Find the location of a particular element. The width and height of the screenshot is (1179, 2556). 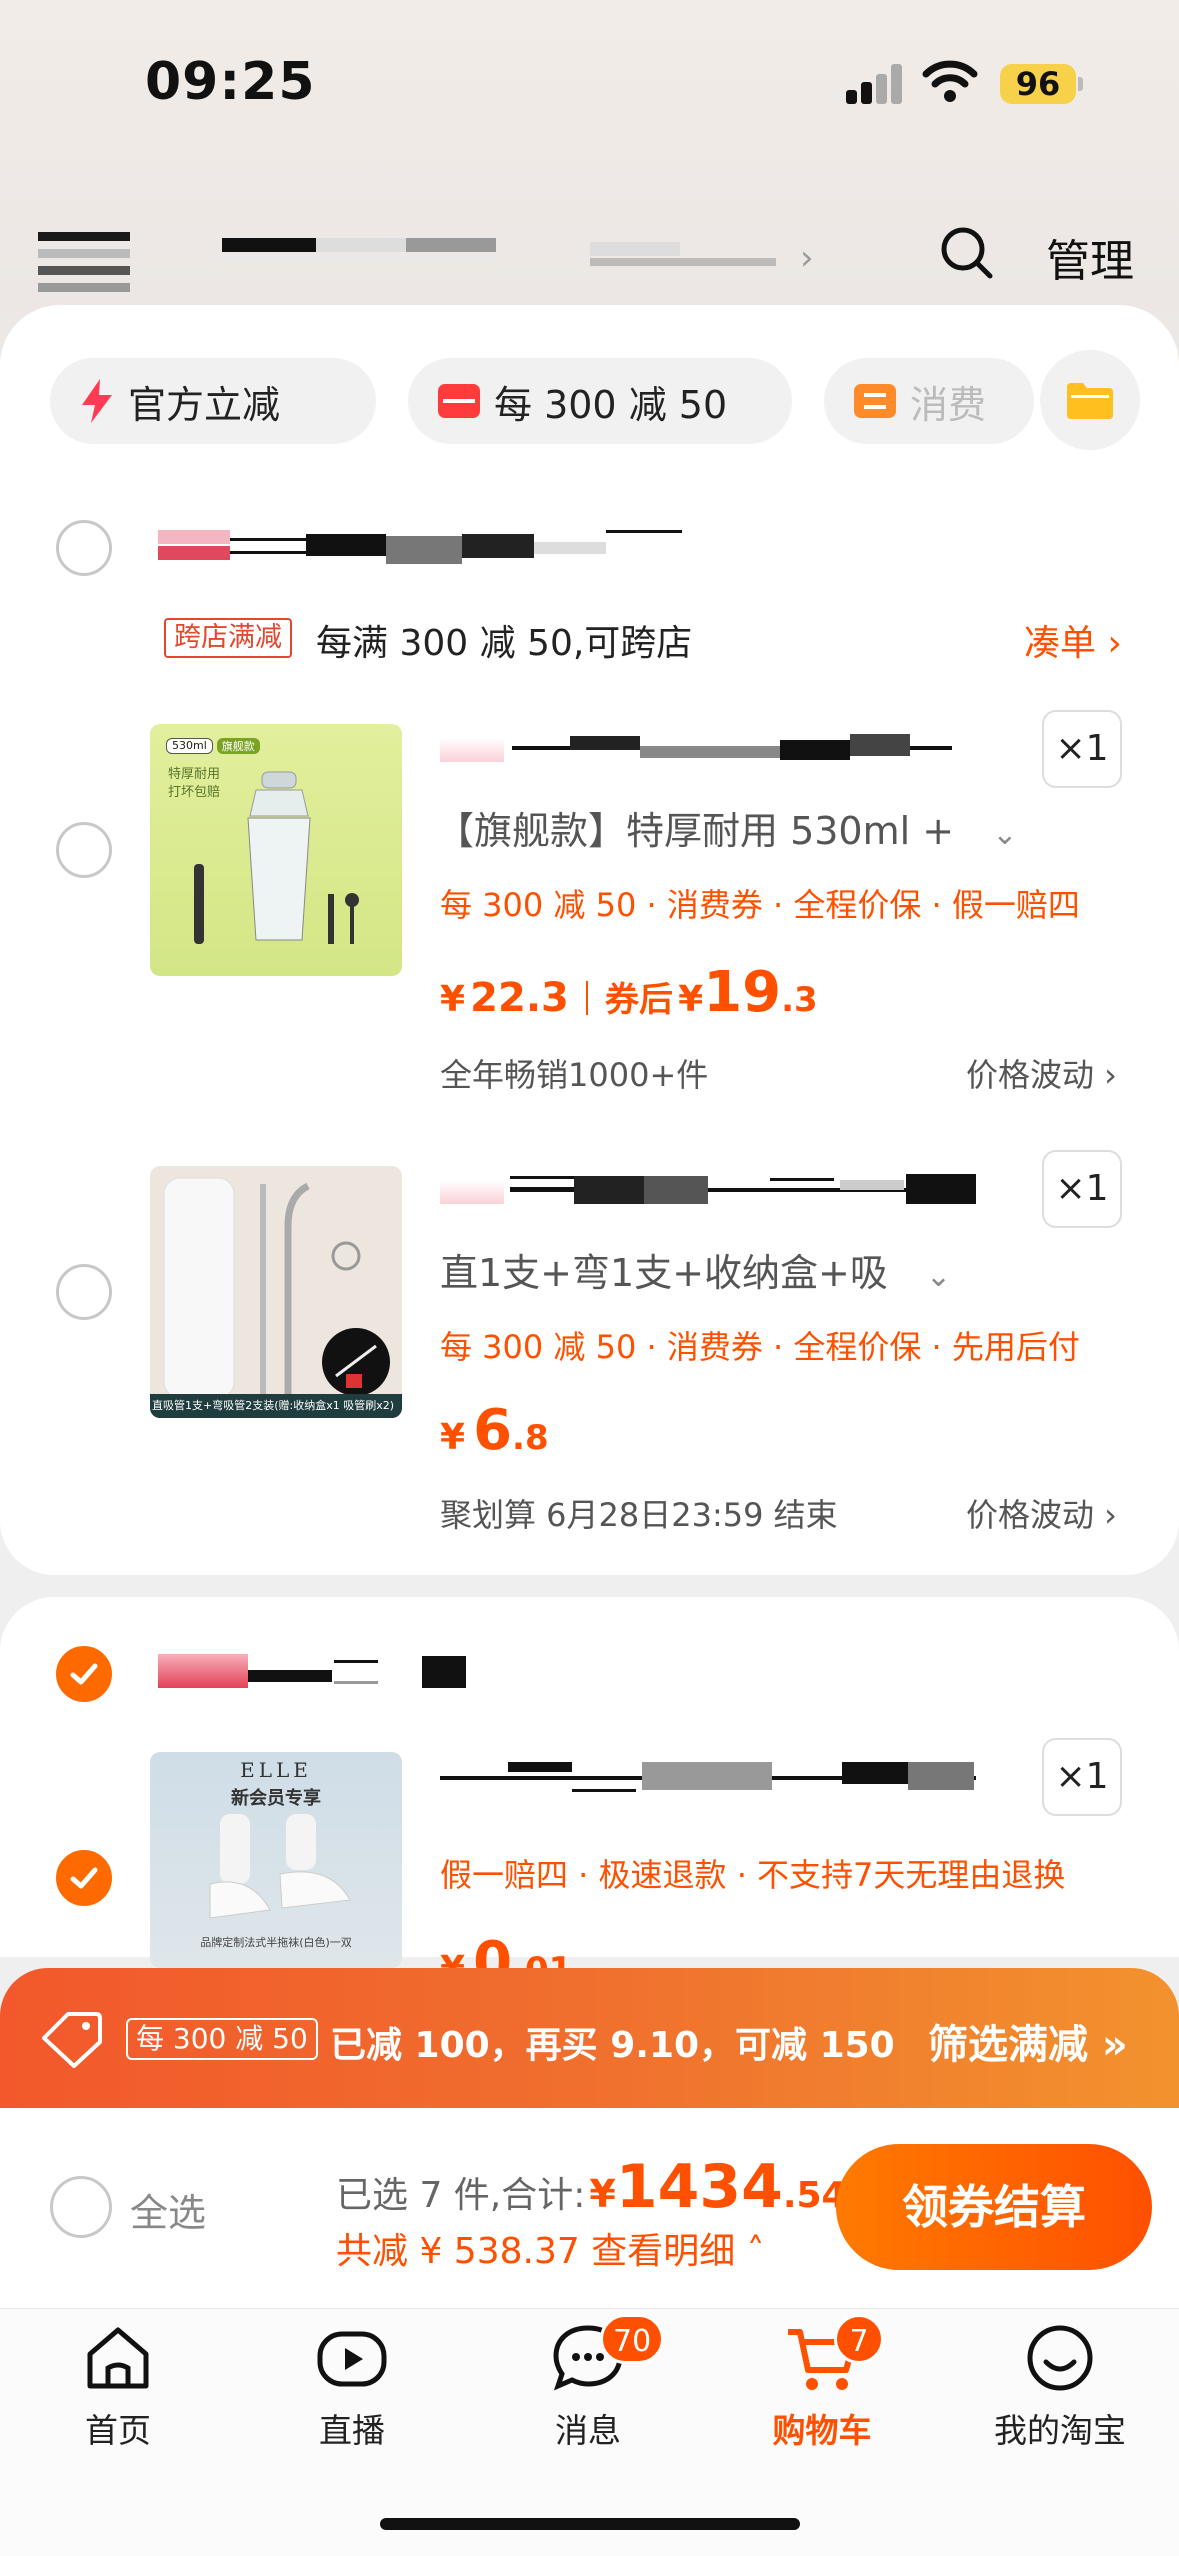

item2-title-redacted is located at coordinates (710, 1191).